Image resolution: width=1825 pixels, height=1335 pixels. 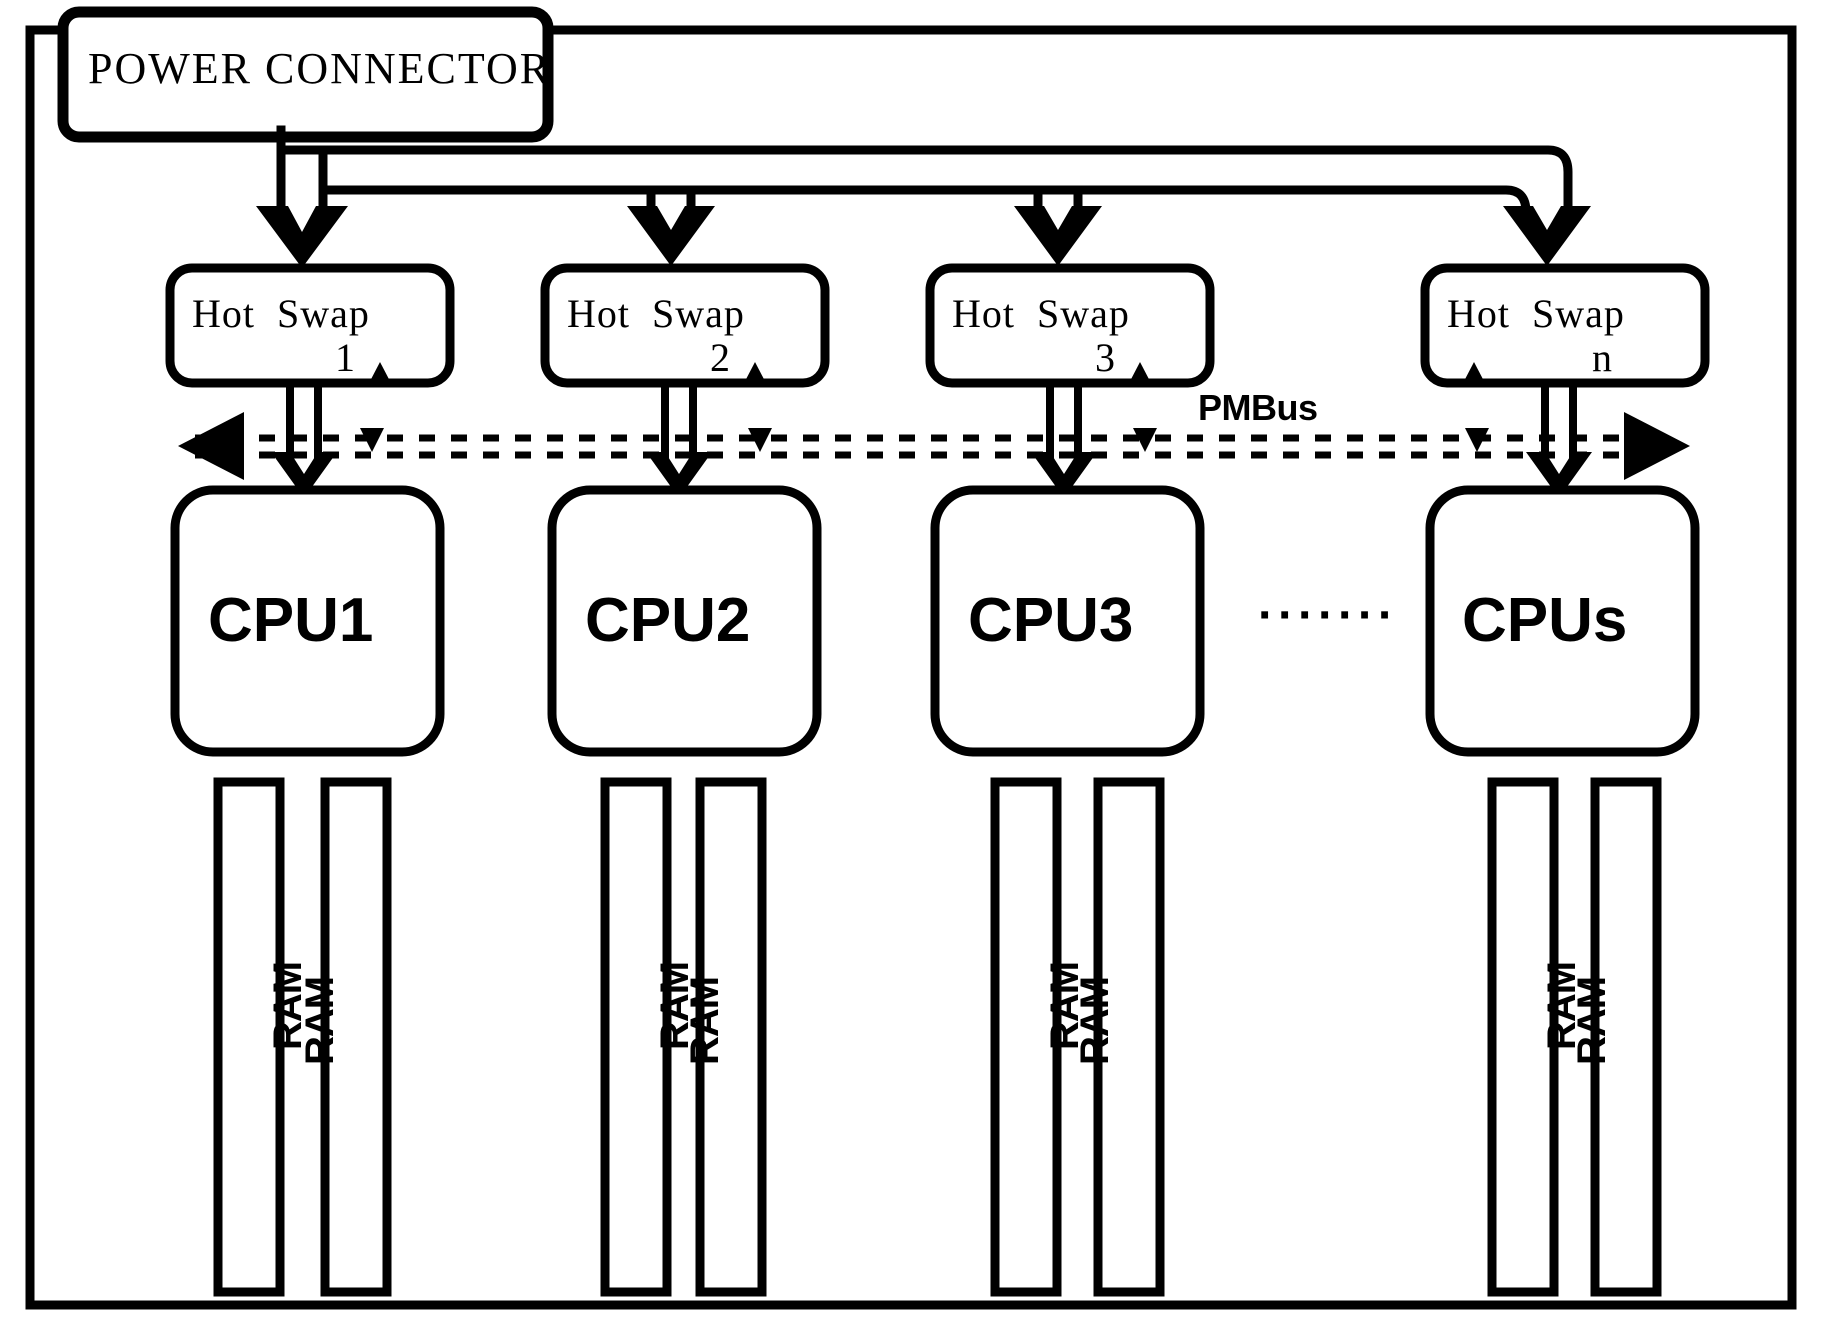 What do you see at coordinates (1051, 620) in the screenshot?
I see `cpu-3-label: CPU3` at bounding box center [1051, 620].